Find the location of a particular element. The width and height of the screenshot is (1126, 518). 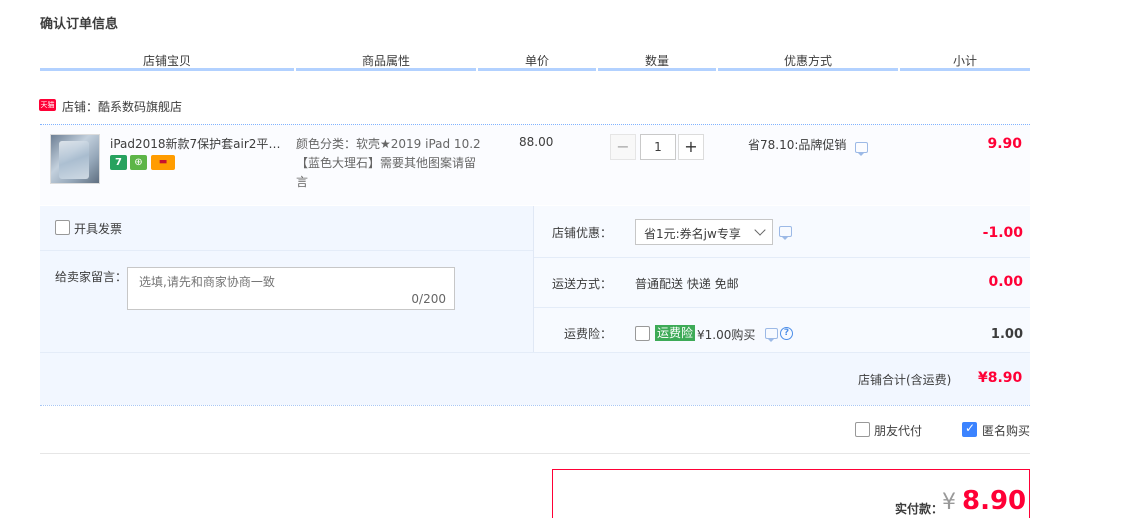

invoice-label: 开具发票 is located at coordinates (98, 228).